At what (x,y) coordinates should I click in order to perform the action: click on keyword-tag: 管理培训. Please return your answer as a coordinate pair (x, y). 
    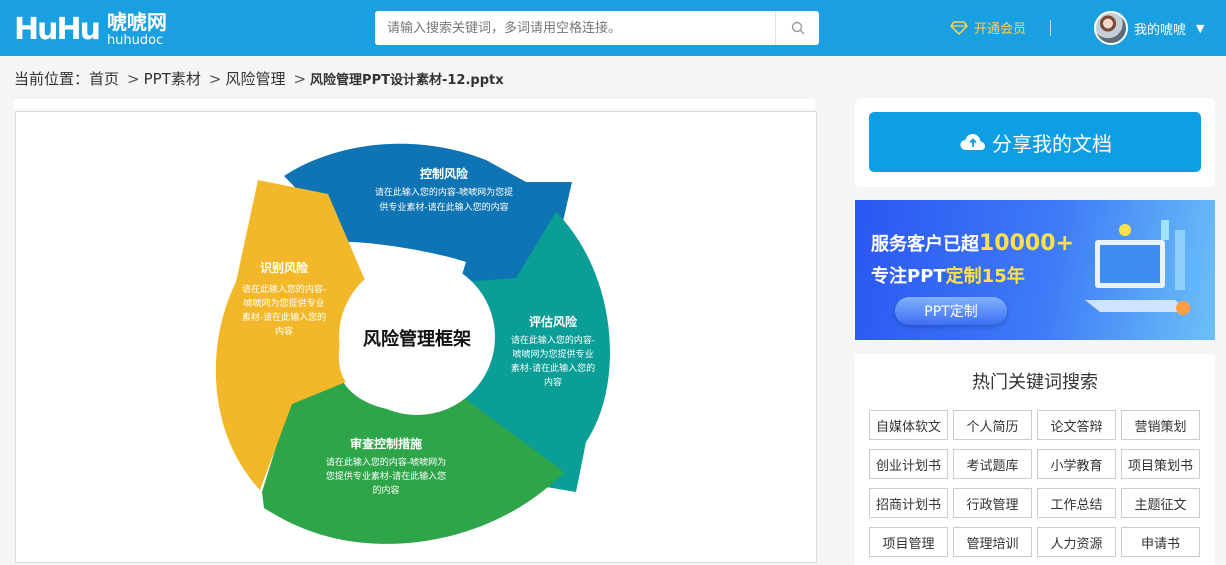
    Looking at the image, I should click on (992, 542).